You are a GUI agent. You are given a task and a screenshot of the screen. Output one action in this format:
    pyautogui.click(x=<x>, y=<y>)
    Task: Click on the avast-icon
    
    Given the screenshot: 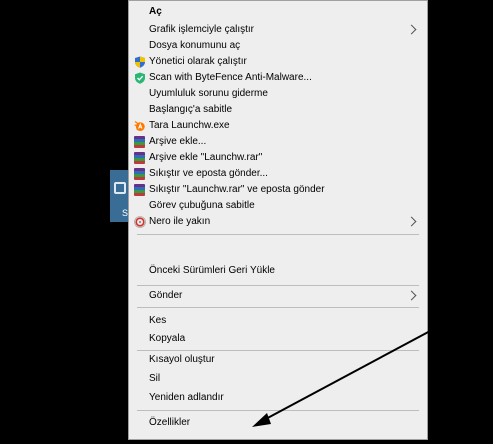 What is the action you would take?
    pyautogui.click(x=140, y=126)
    